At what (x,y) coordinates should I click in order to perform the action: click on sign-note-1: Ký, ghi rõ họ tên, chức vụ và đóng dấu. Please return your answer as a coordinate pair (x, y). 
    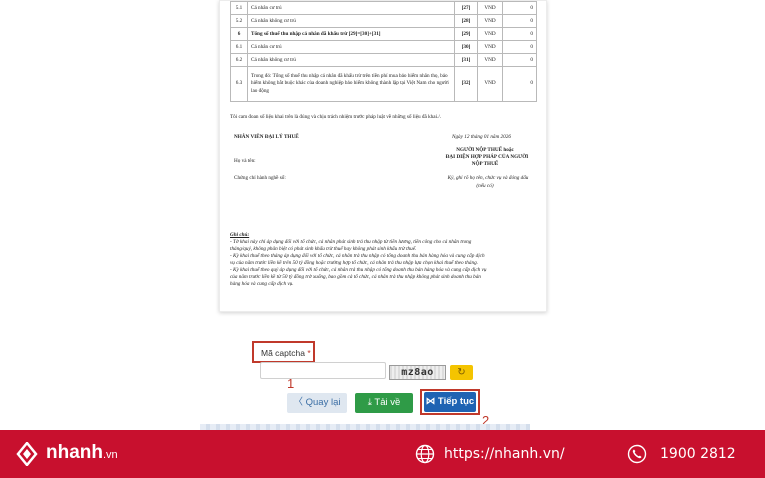
    Looking at the image, I should click on (488, 178).